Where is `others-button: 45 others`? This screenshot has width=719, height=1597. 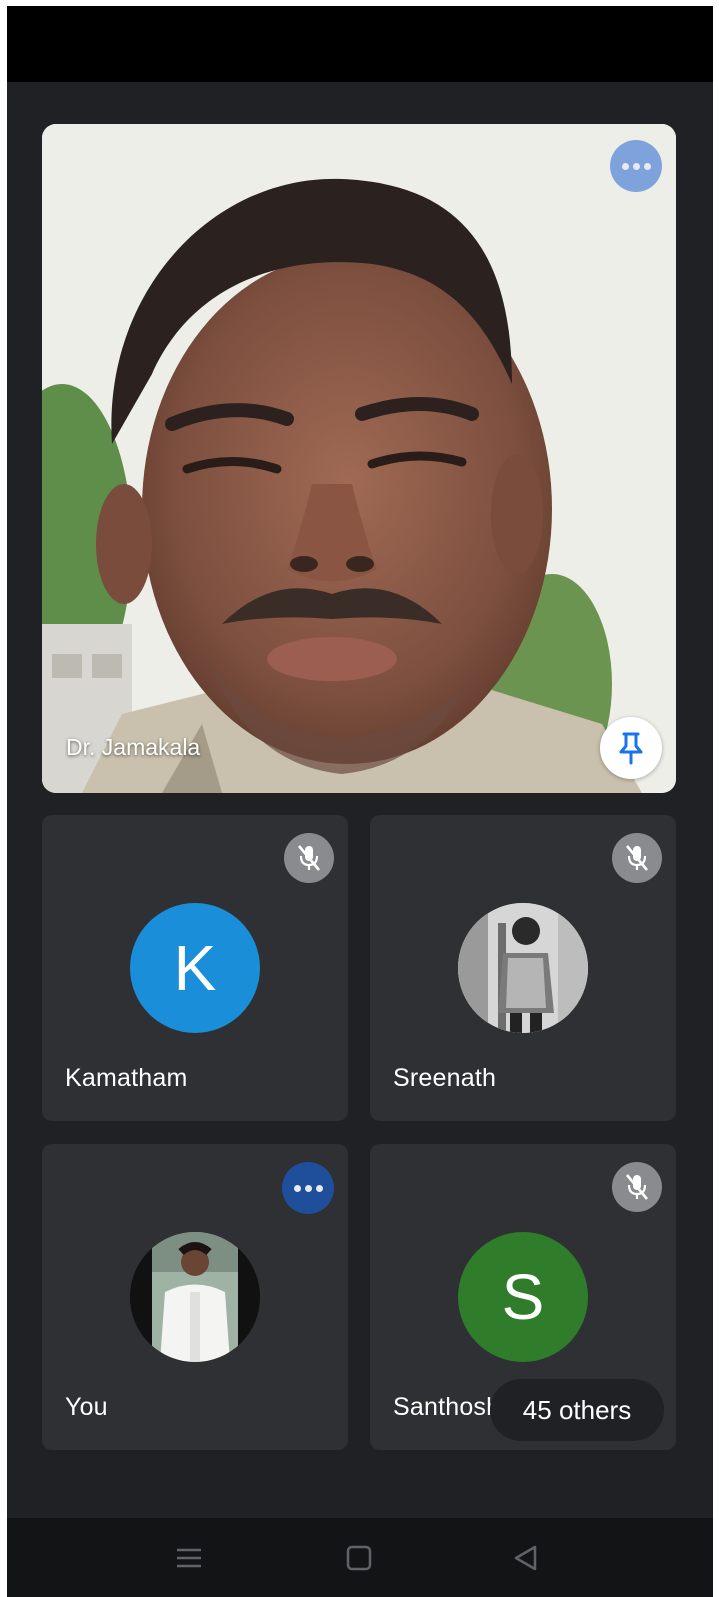 others-button: 45 others is located at coordinates (577, 1410).